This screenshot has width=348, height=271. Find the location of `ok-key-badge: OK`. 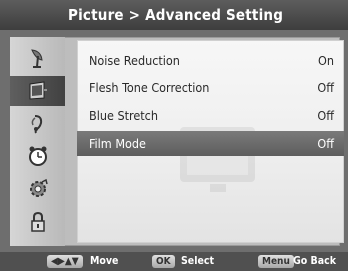

ok-key-badge: OK is located at coordinates (163, 261).